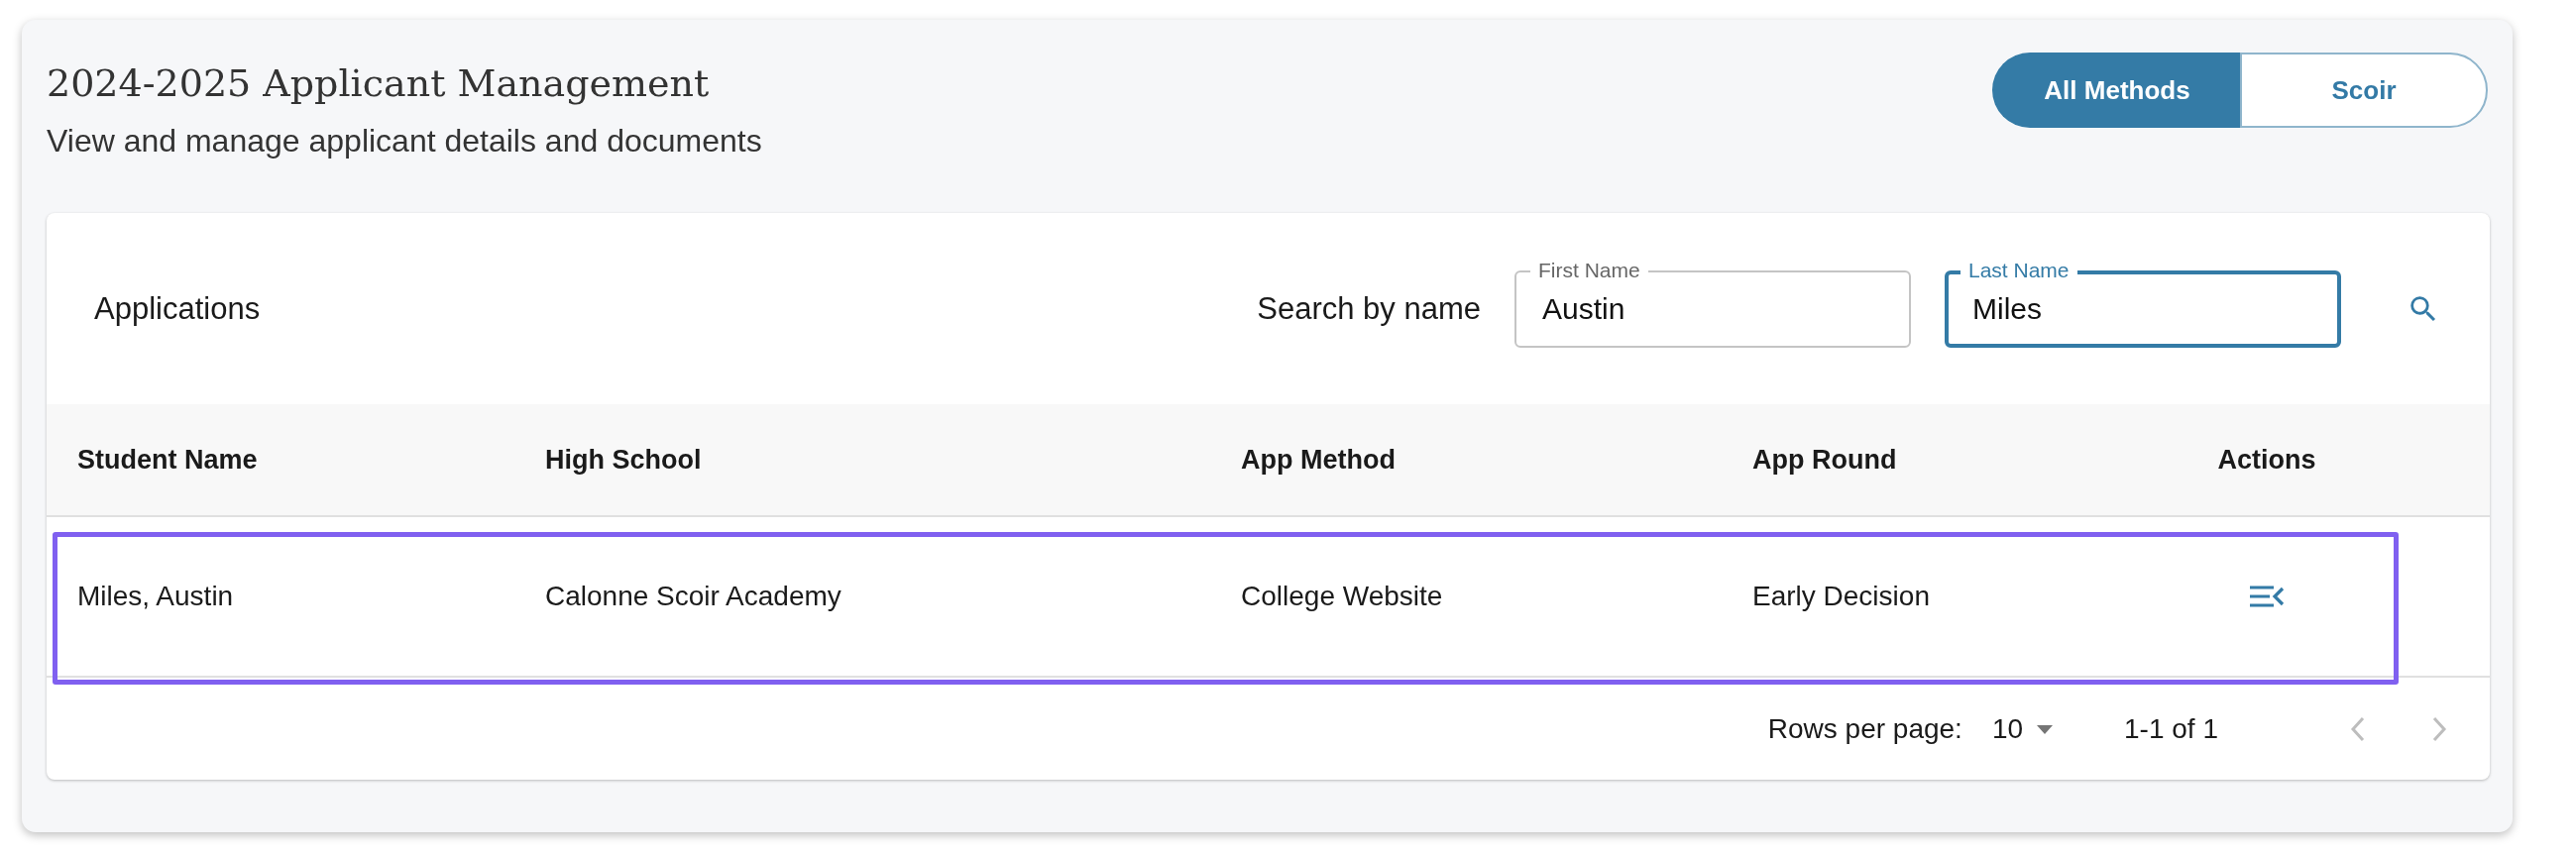  Describe the element at coordinates (379, 83) in the screenshot. I see `page-title: 2024-2025 Applicant Management` at that location.